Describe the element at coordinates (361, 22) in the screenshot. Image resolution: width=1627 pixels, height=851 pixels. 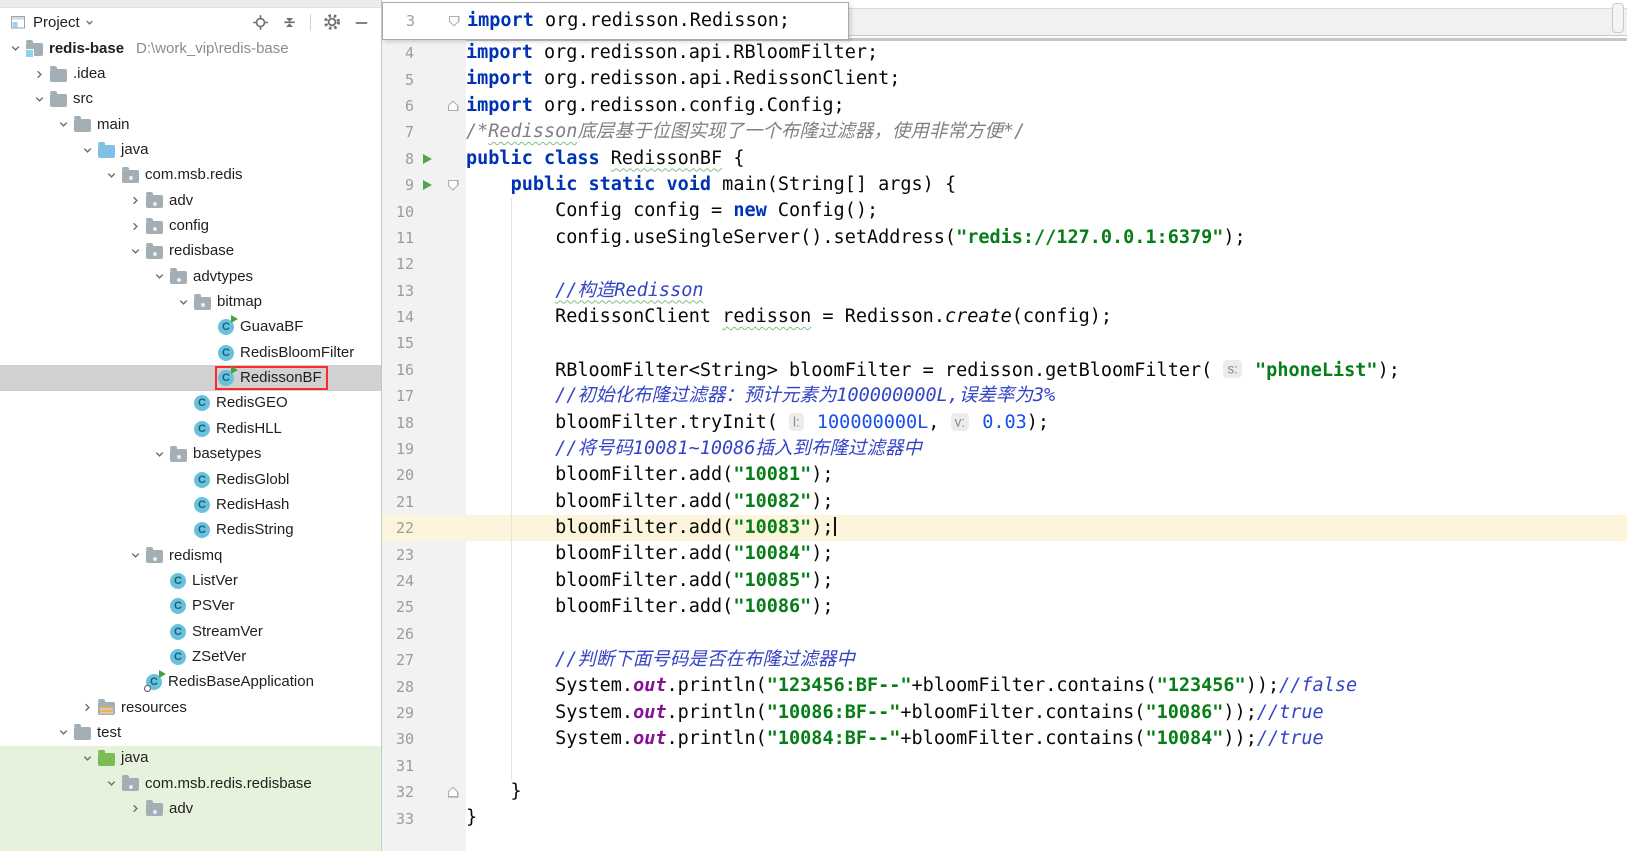
I see `hide-panel-icon` at that location.